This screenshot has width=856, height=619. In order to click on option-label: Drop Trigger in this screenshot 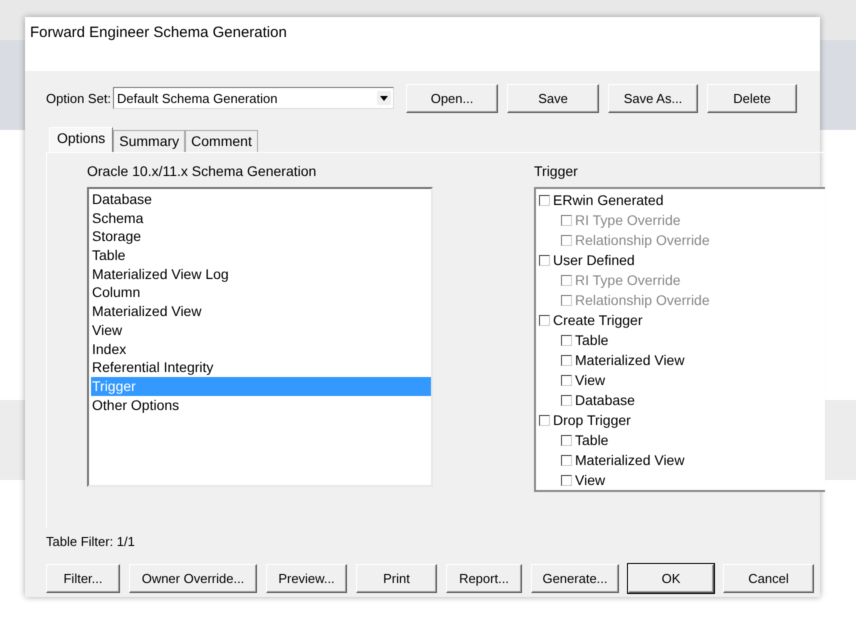, I will do `click(592, 420)`.